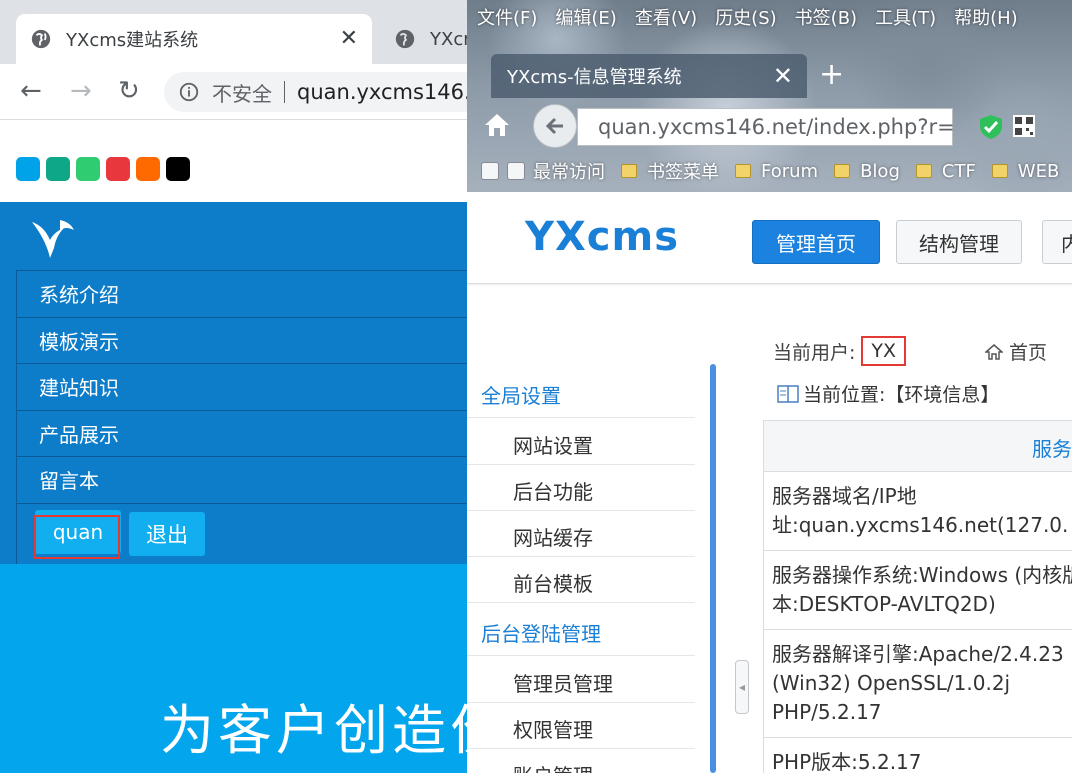 The width and height of the screenshot is (1072, 773). I want to click on banner-text: 为客户创造价, so click(315, 730).